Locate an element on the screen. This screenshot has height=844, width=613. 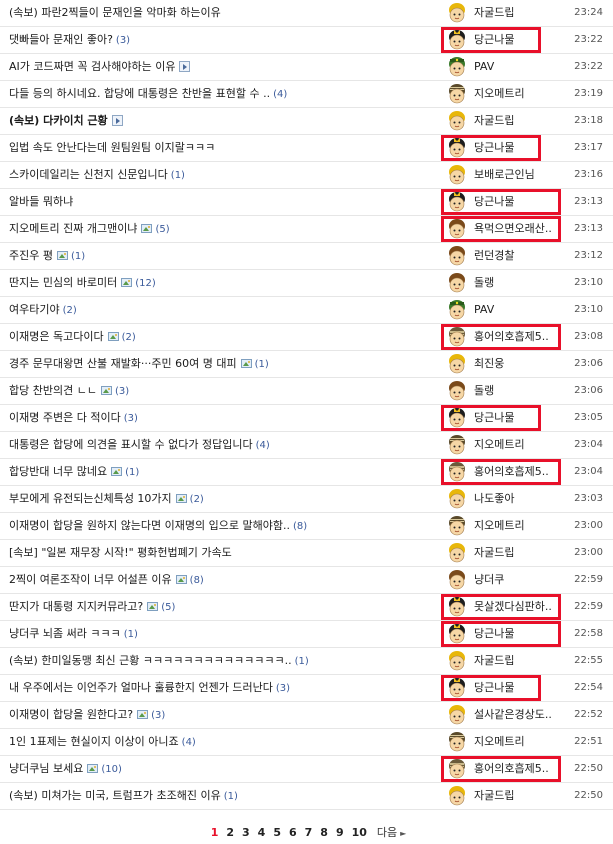
post-row: AI가 코드짜면 꼭 검사해야하는 이유 PAV 23:22 is located at coordinates (306, 67).